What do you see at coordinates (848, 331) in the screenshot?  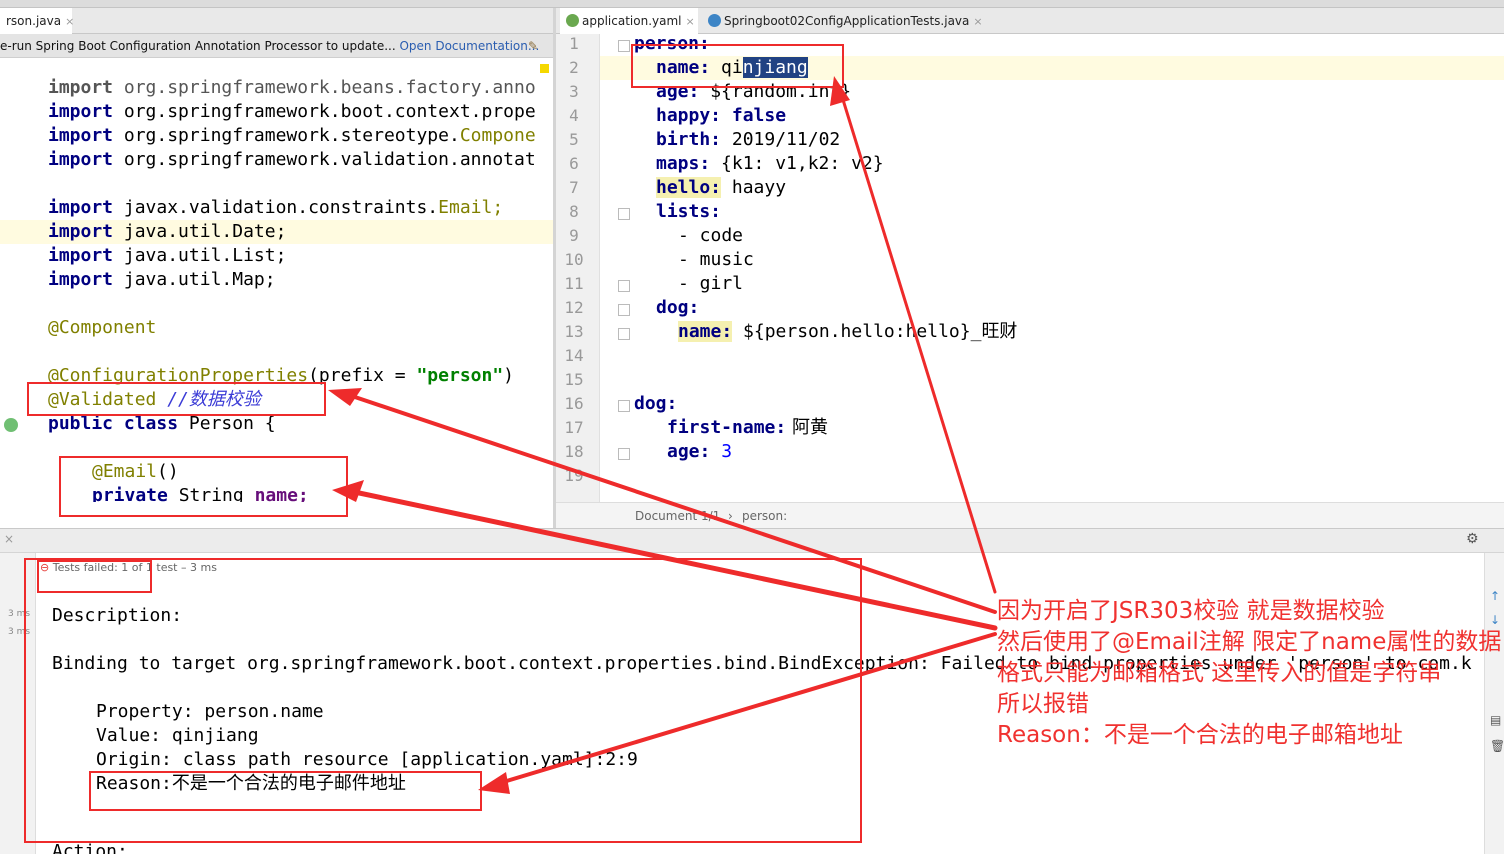 I see `yaml-line: name: ${person.hello:hello}_旺财` at bounding box center [848, 331].